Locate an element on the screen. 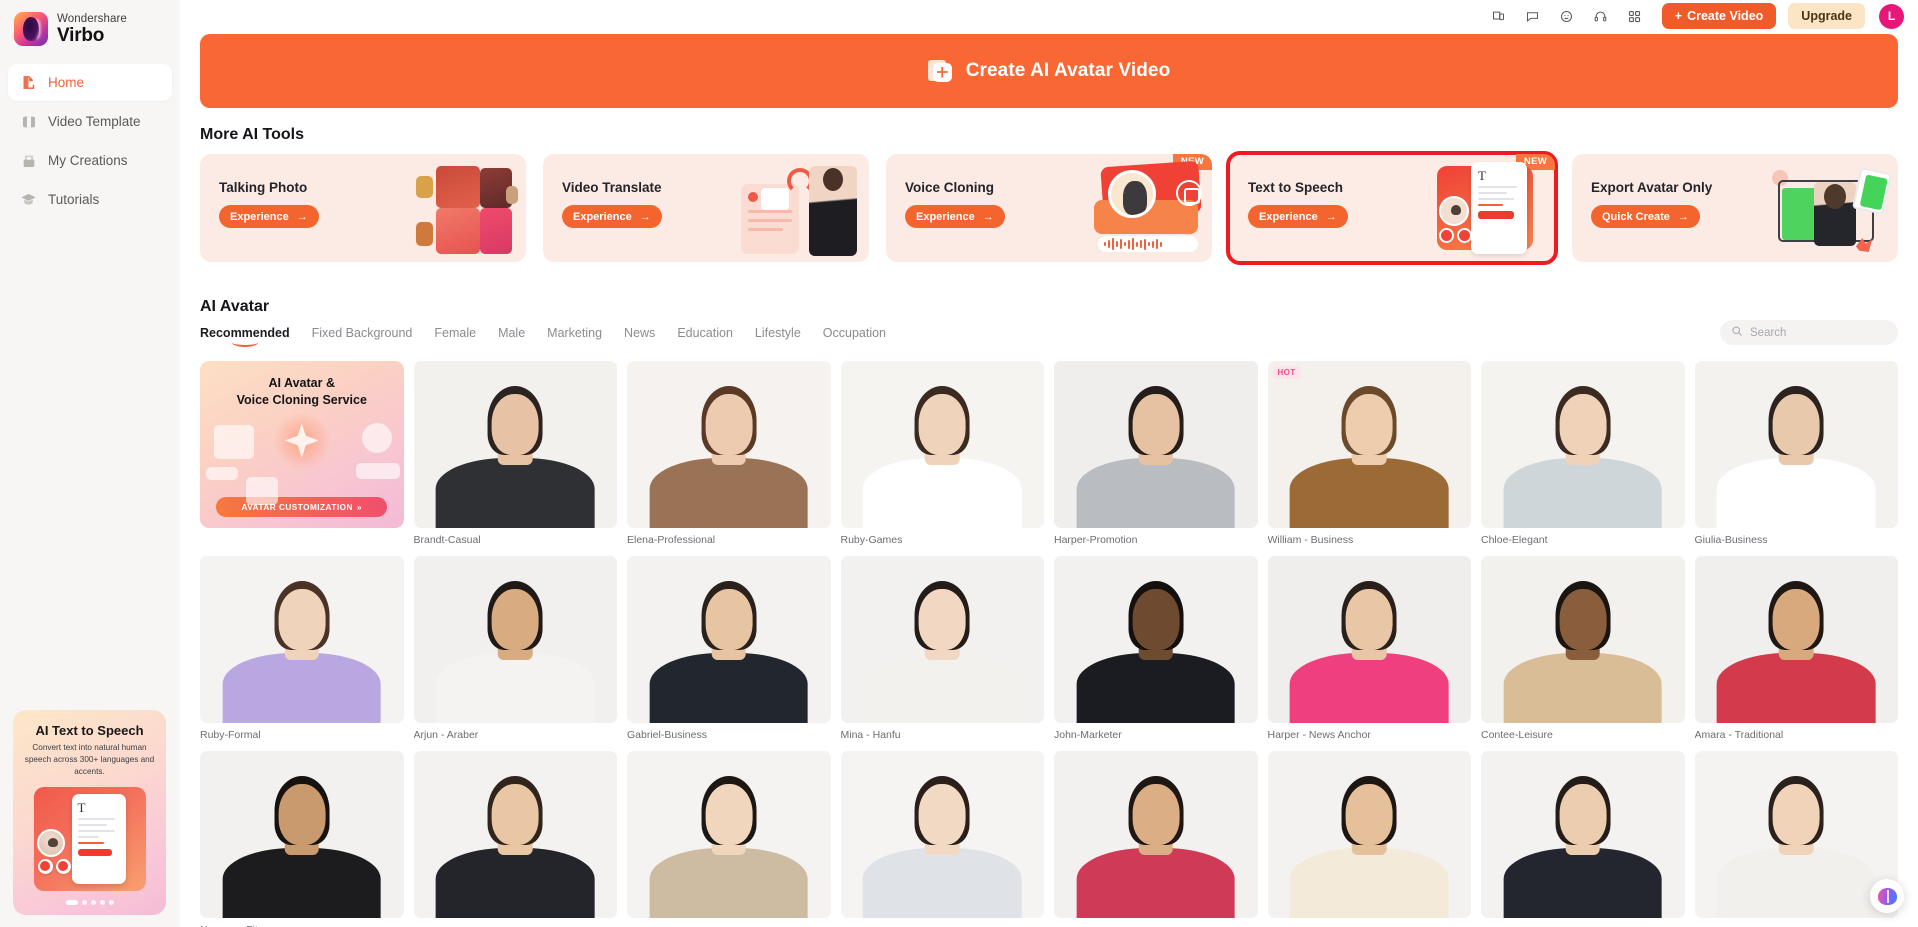 The width and height of the screenshot is (1918, 927). avatar-card: Ruby-Formal is located at coordinates (302, 648).